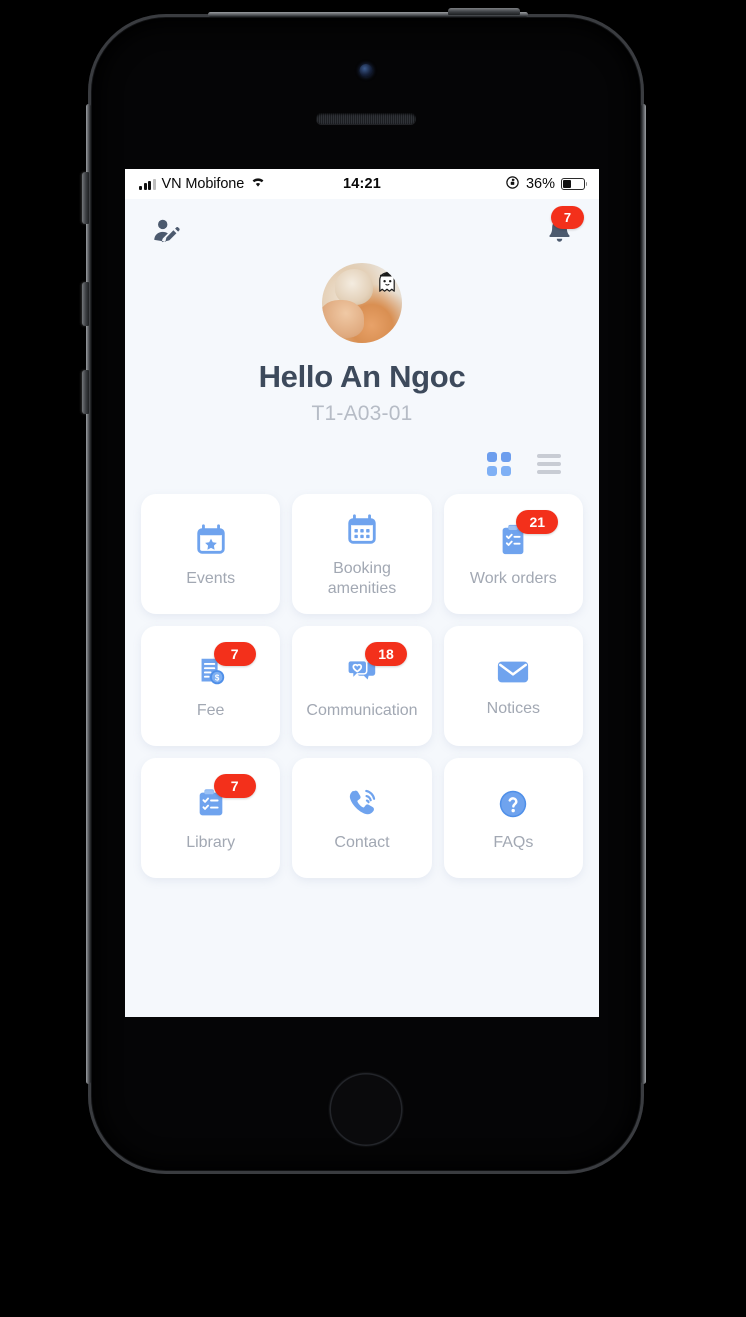 Image resolution: width=746 pixels, height=1317 pixels. What do you see at coordinates (362, 842) in the screenshot?
I see `tile-label: Contact` at bounding box center [362, 842].